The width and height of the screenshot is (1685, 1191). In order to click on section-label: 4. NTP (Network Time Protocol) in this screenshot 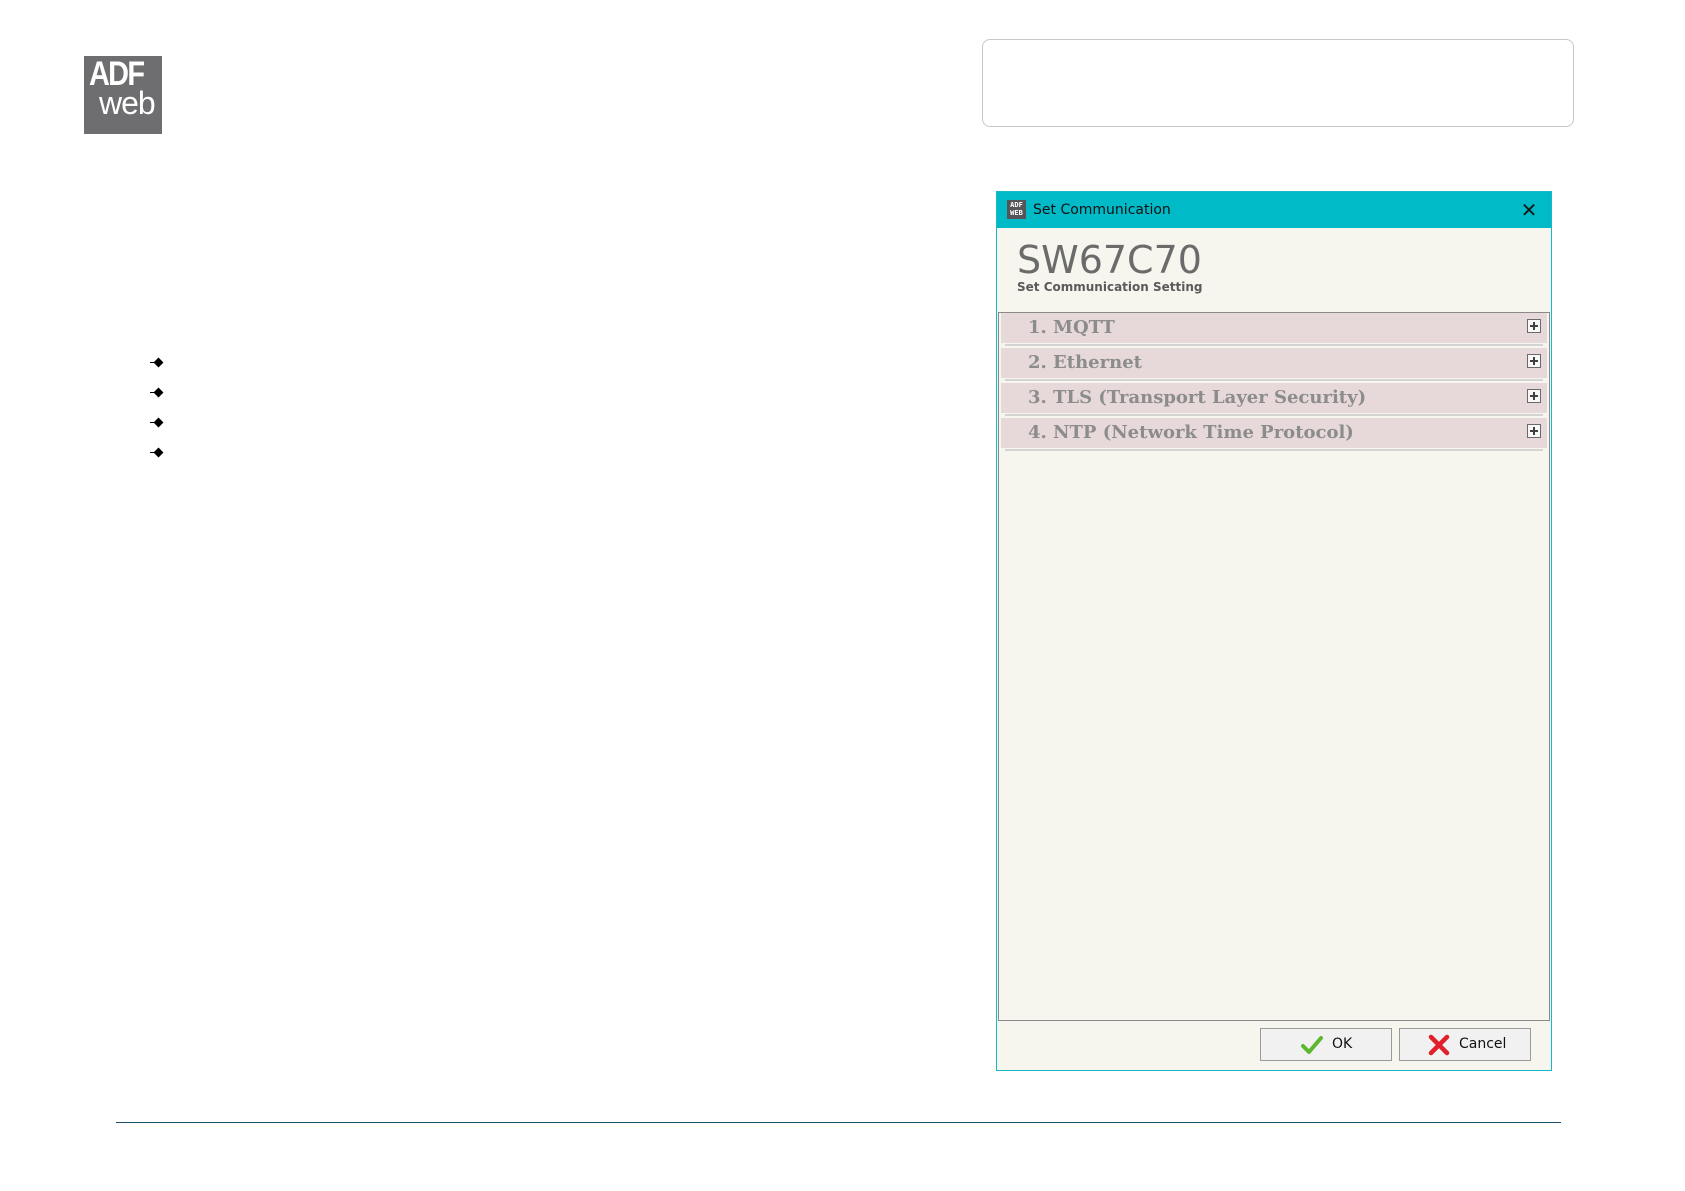, I will do `click(1191, 432)`.